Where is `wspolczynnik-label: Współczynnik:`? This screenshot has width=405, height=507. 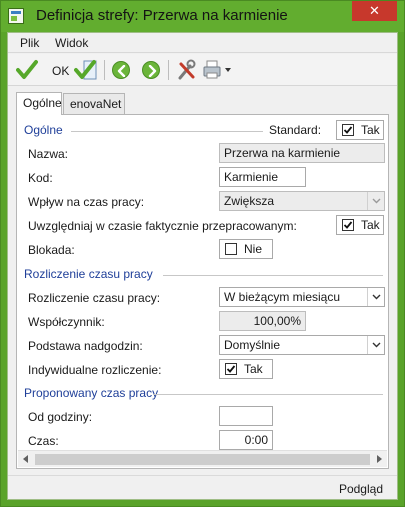 wspolczynnik-label: Współczynnik: is located at coordinates (66, 322).